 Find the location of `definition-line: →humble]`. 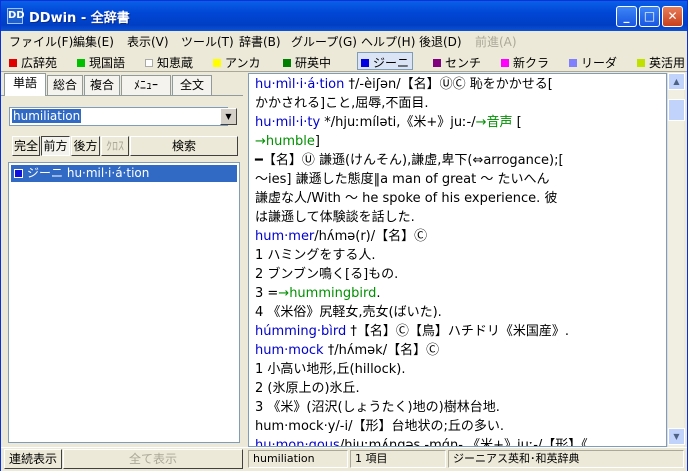

definition-line: →humble] is located at coordinates (287, 141).